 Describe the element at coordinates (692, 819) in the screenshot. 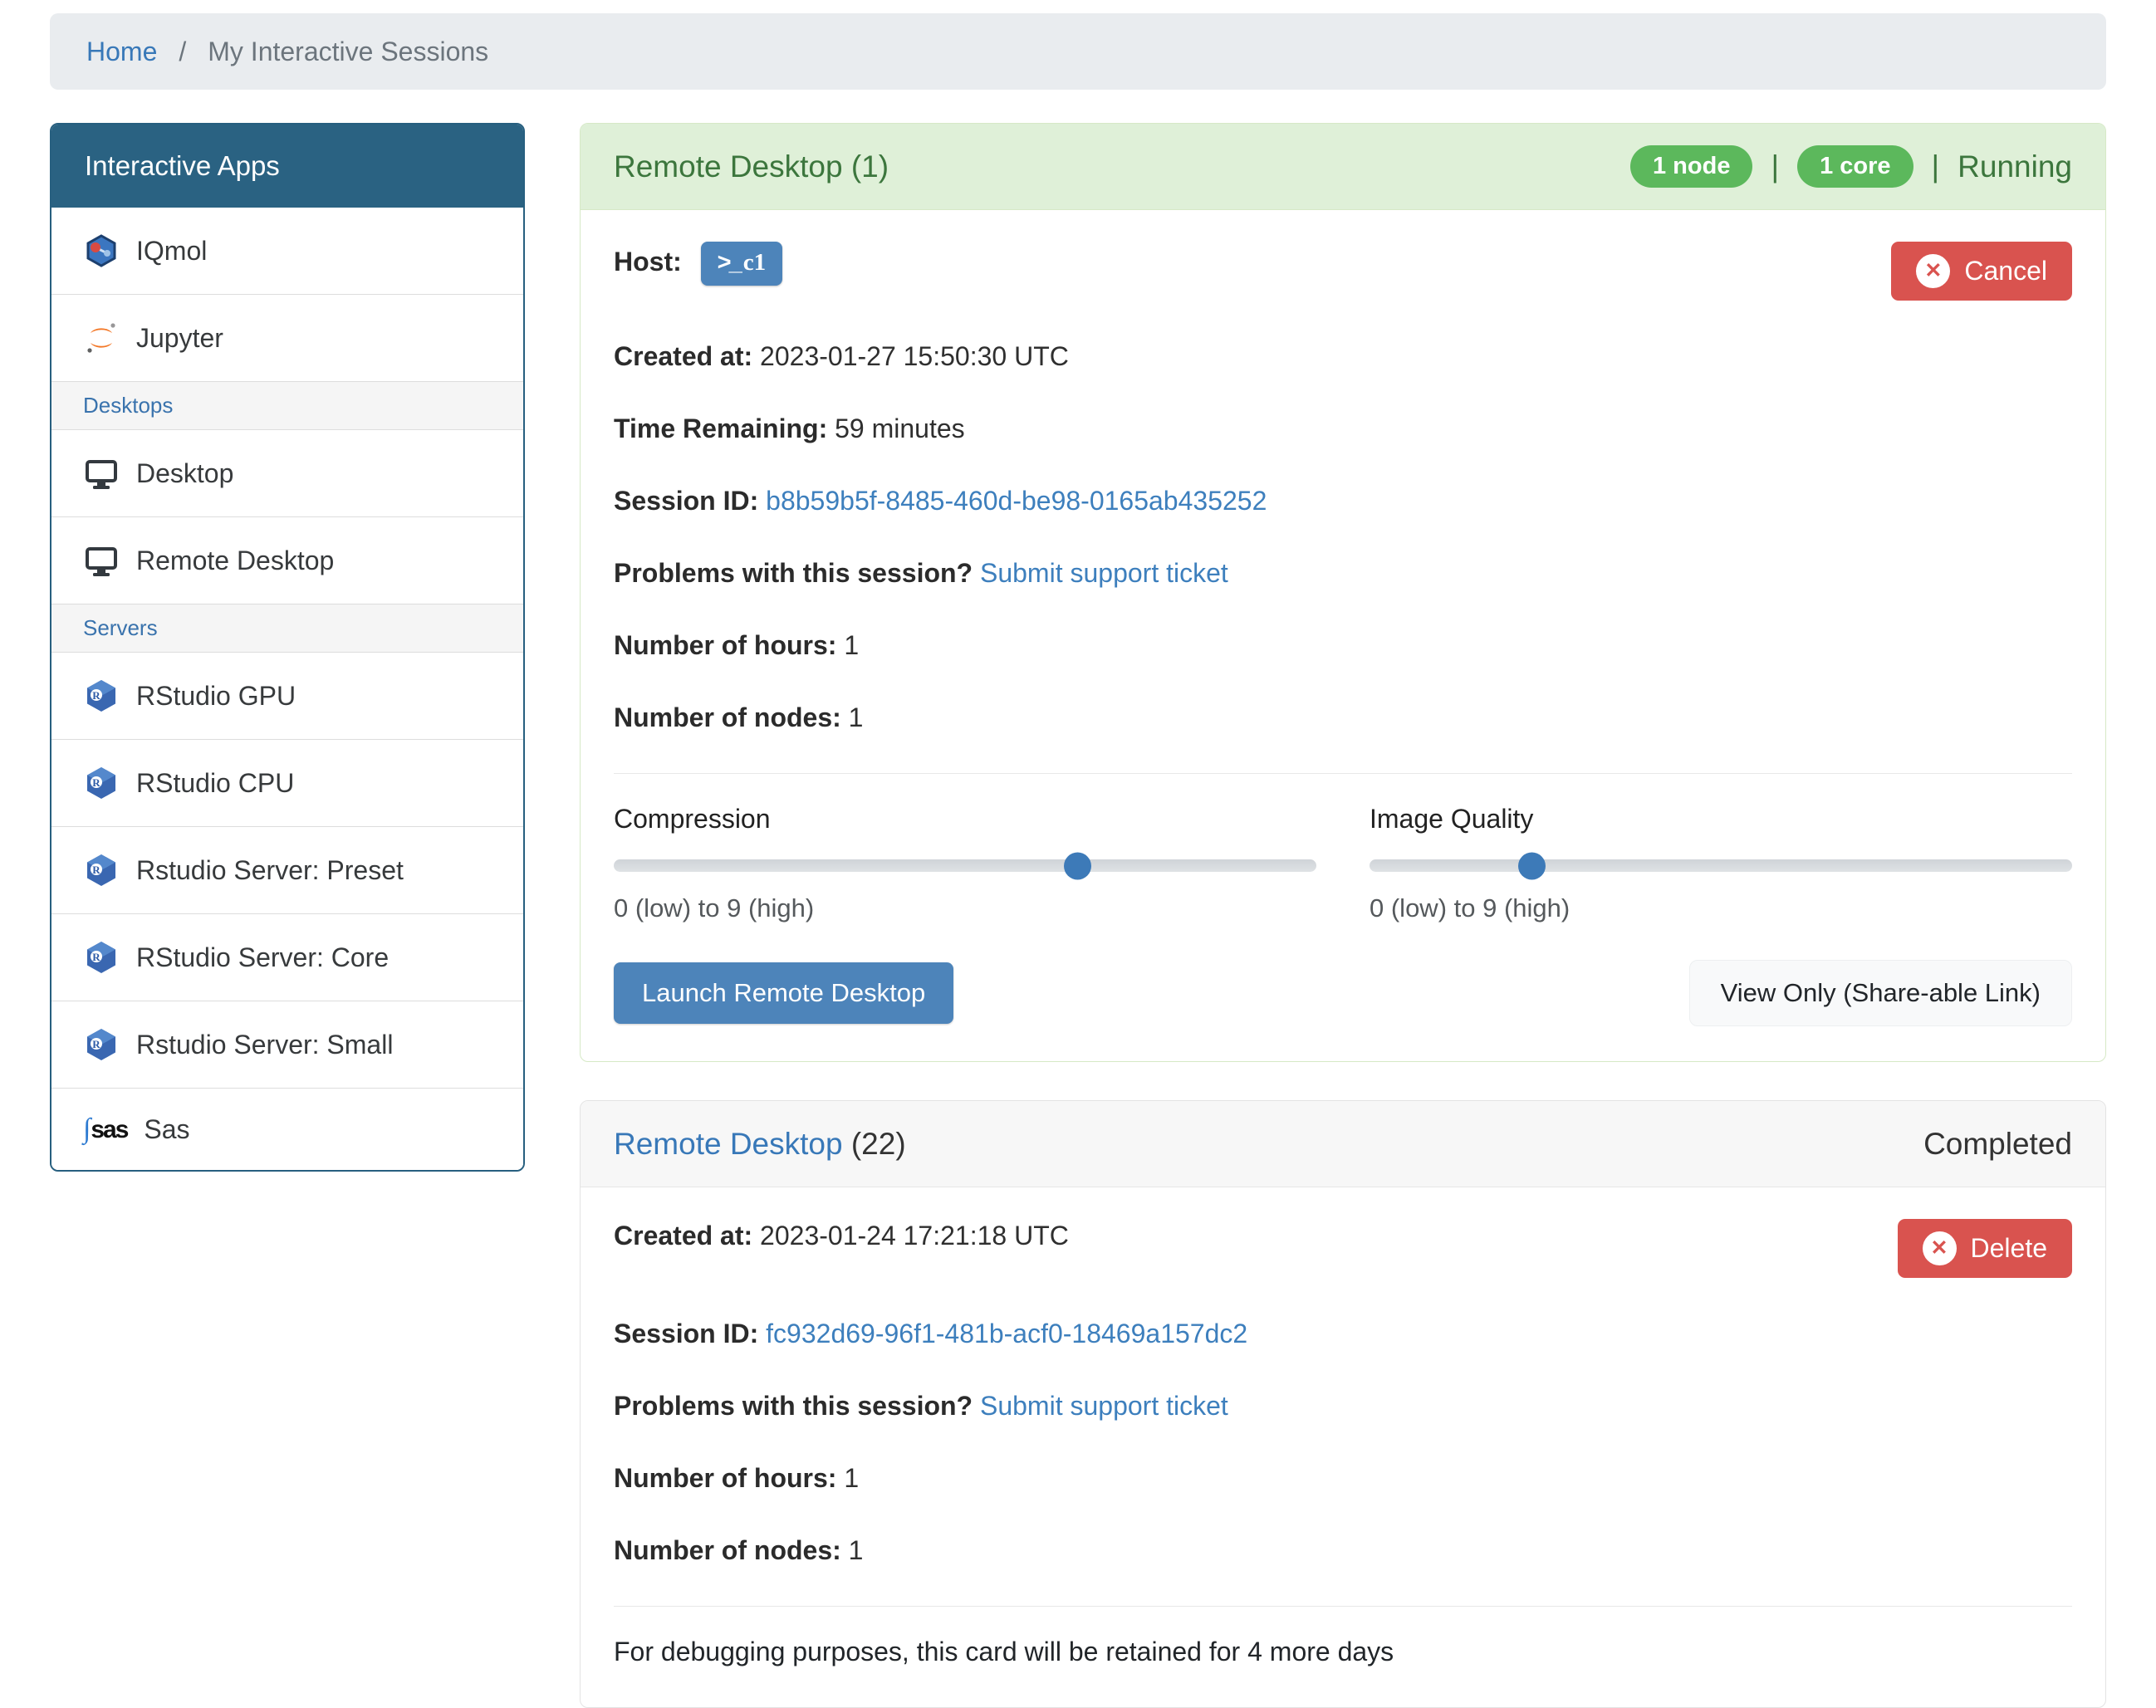

I see `compression-label: Compression` at that location.